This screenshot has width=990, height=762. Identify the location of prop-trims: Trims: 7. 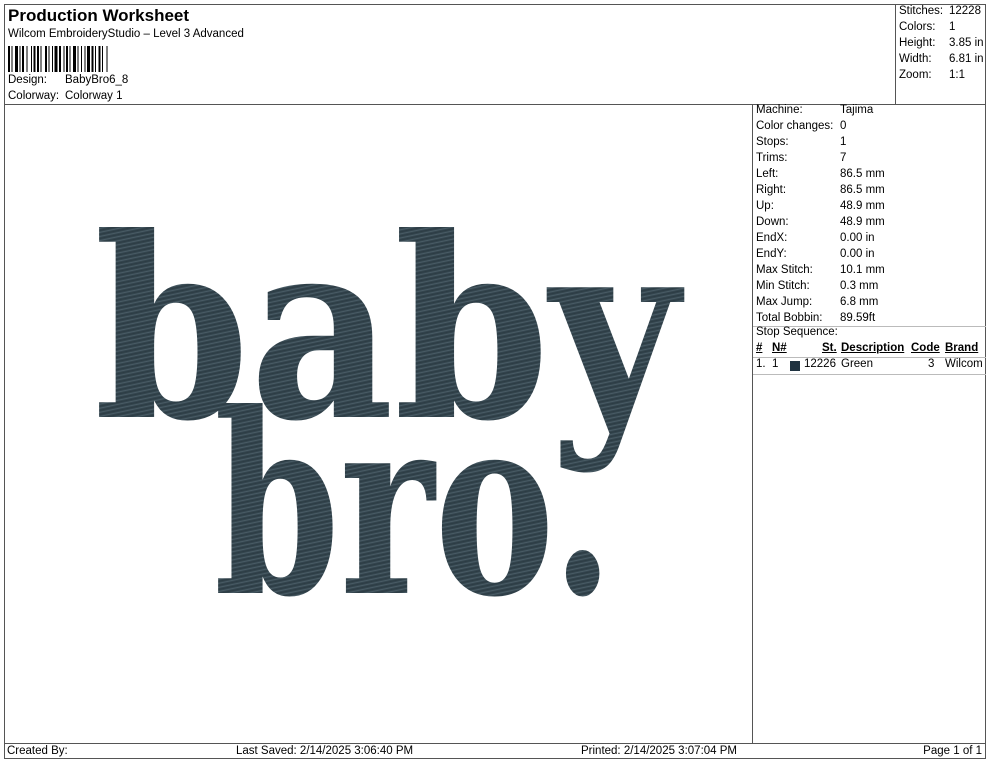
(870, 160).